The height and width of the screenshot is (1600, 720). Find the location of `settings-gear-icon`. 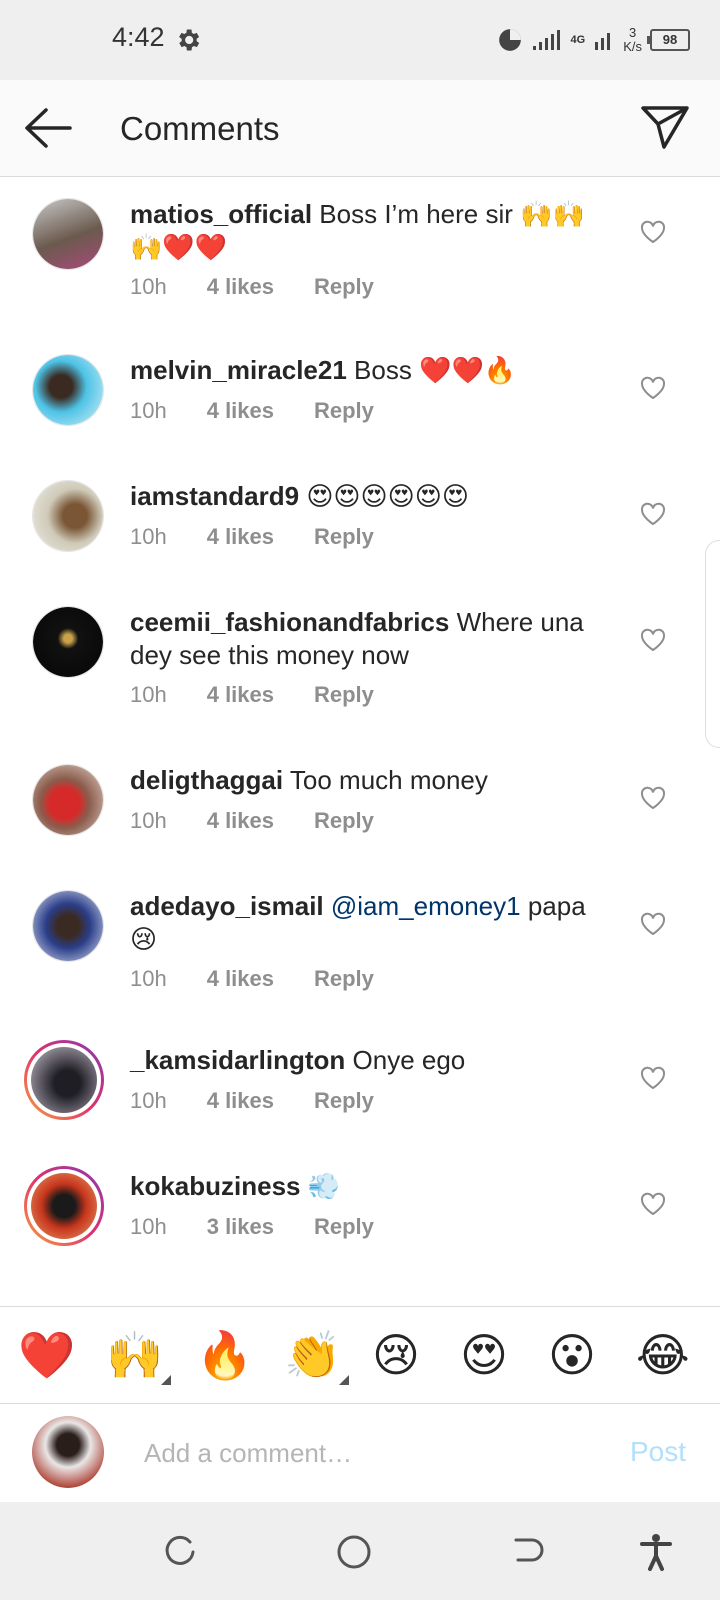

settings-gear-icon is located at coordinates (189, 40).